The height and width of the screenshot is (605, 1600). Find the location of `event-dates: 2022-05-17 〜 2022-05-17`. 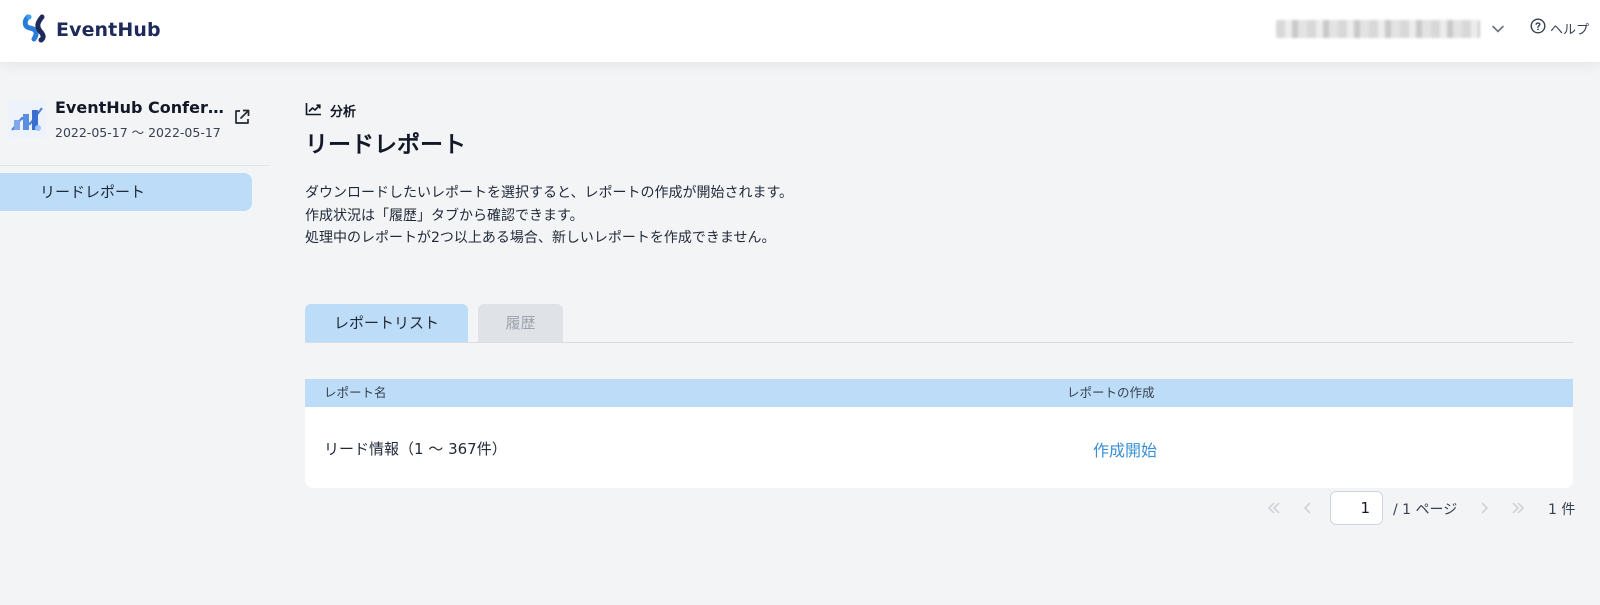

event-dates: 2022-05-17 〜 2022-05-17 is located at coordinates (138, 132).